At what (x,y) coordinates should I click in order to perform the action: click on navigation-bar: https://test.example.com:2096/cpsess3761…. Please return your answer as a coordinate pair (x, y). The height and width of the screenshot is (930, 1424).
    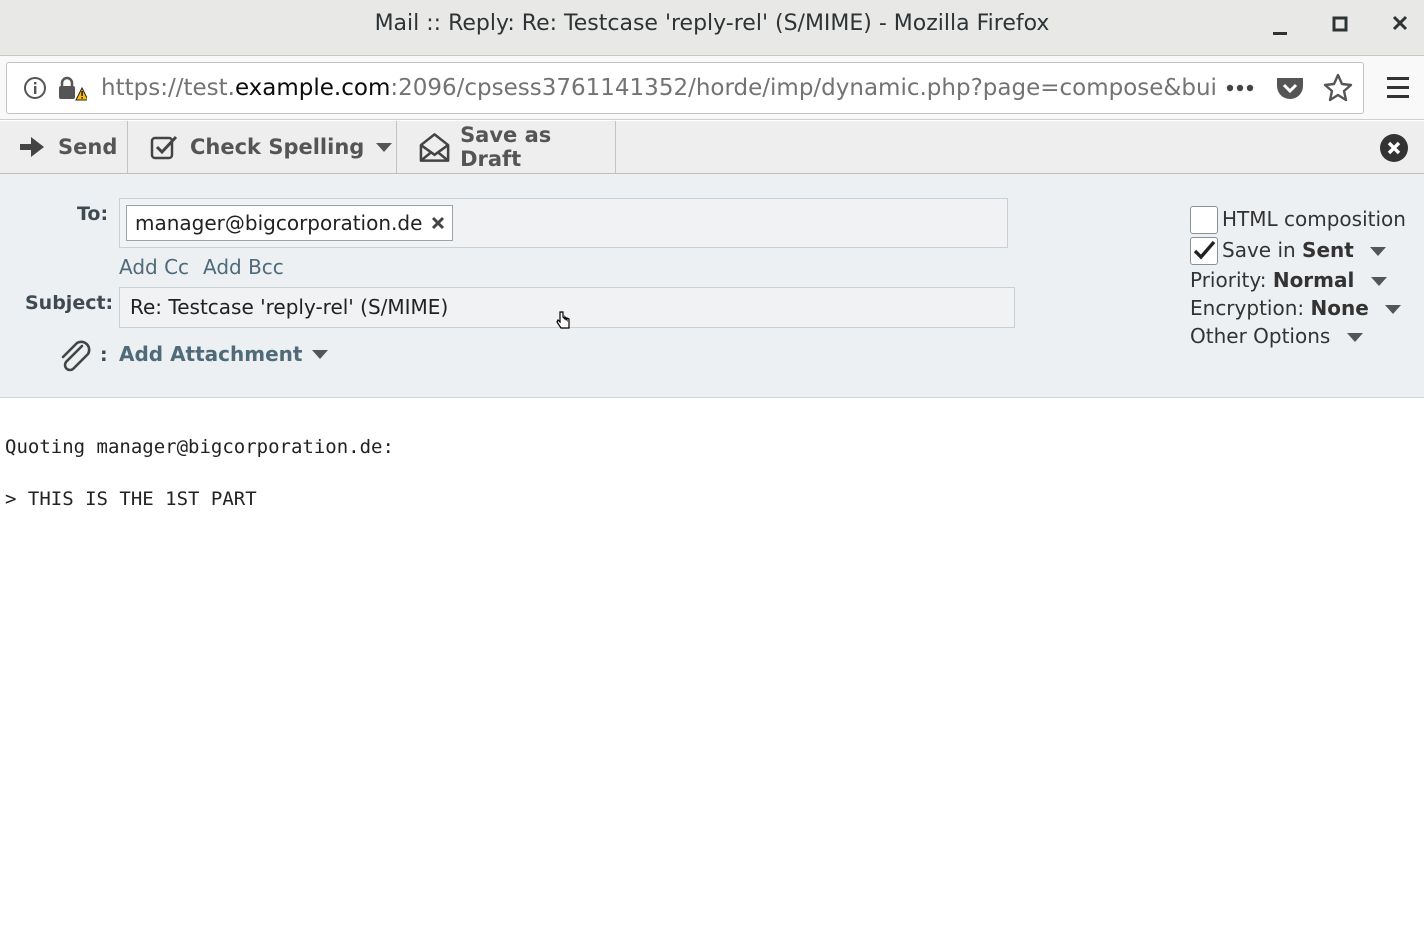
    Looking at the image, I should click on (712, 88).